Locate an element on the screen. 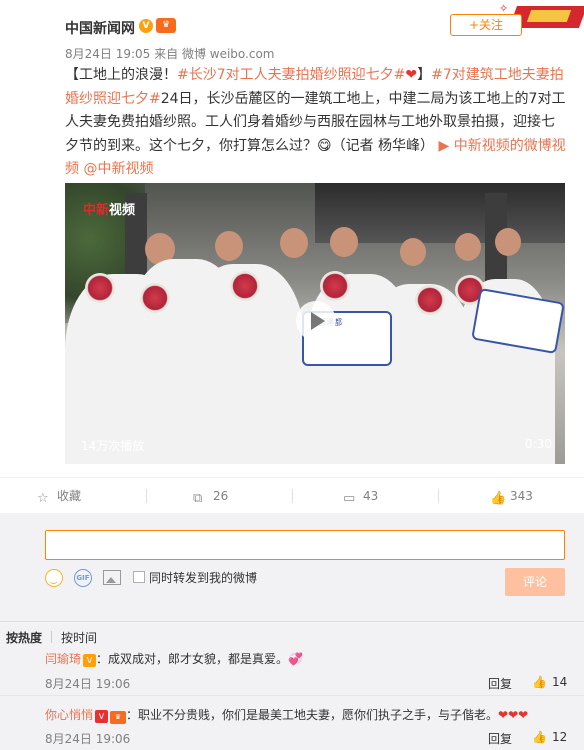 Image resolution: width=584 pixels, height=750 pixels. action-bar: ☆ 收藏 ⧉ 26 ▭ 43 👍 343 is located at coordinates (292, 495).